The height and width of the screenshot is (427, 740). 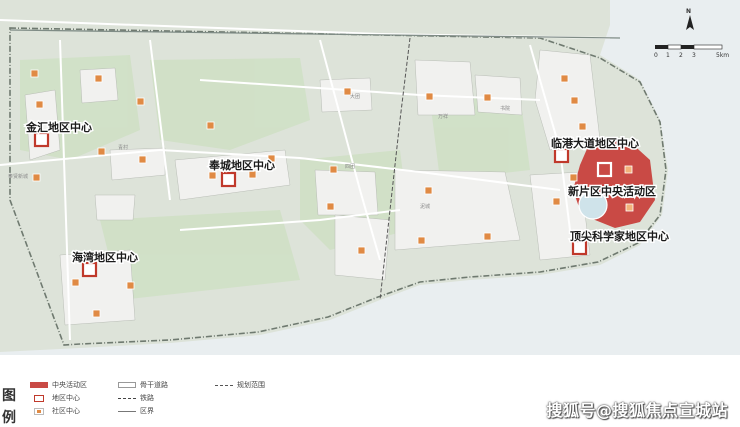 What do you see at coordinates (9, 418) in the screenshot?
I see `legend-title-bottom: 例` at bounding box center [9, 418].